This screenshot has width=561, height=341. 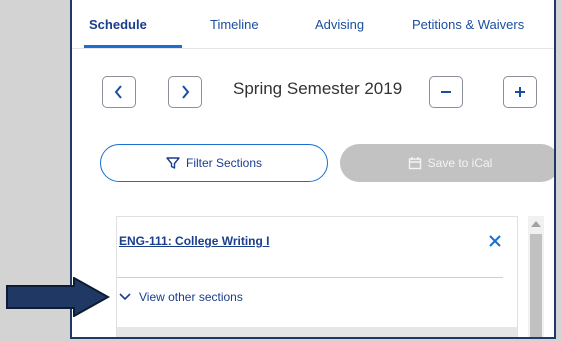 I want to click on calendar-icon, so click(x=414, y=163).